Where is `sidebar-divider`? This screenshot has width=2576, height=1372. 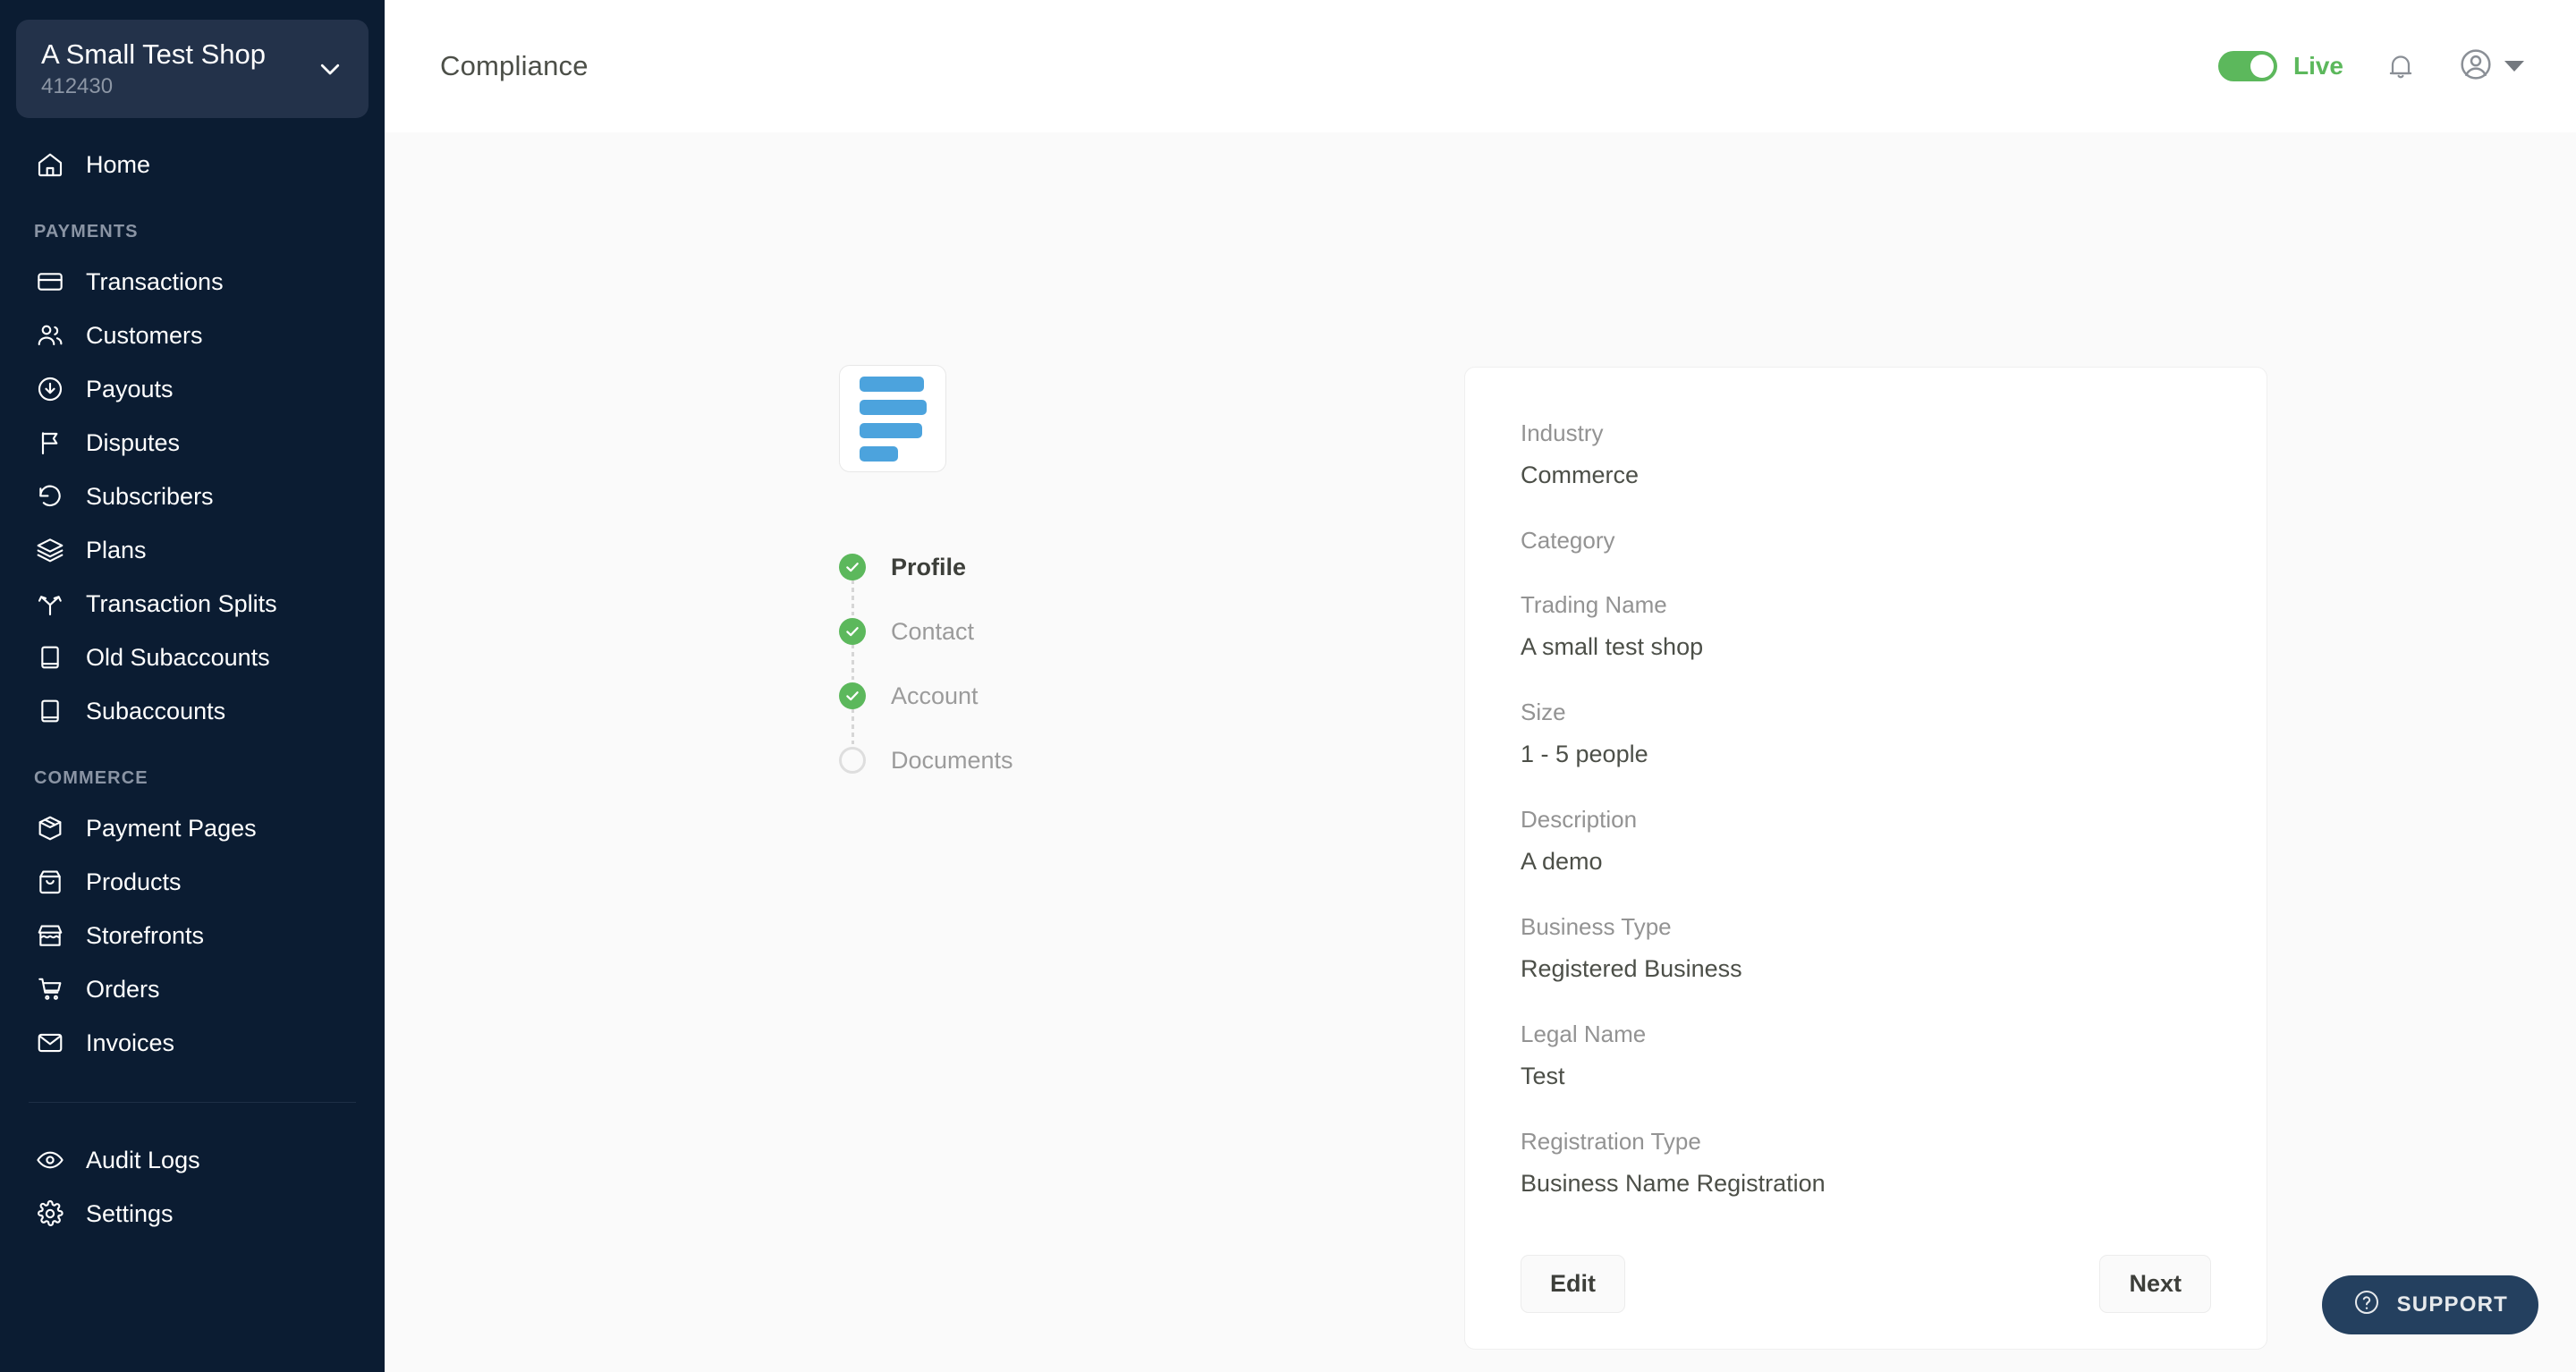 sidebar-divider is located at coordinates (192, 1102).